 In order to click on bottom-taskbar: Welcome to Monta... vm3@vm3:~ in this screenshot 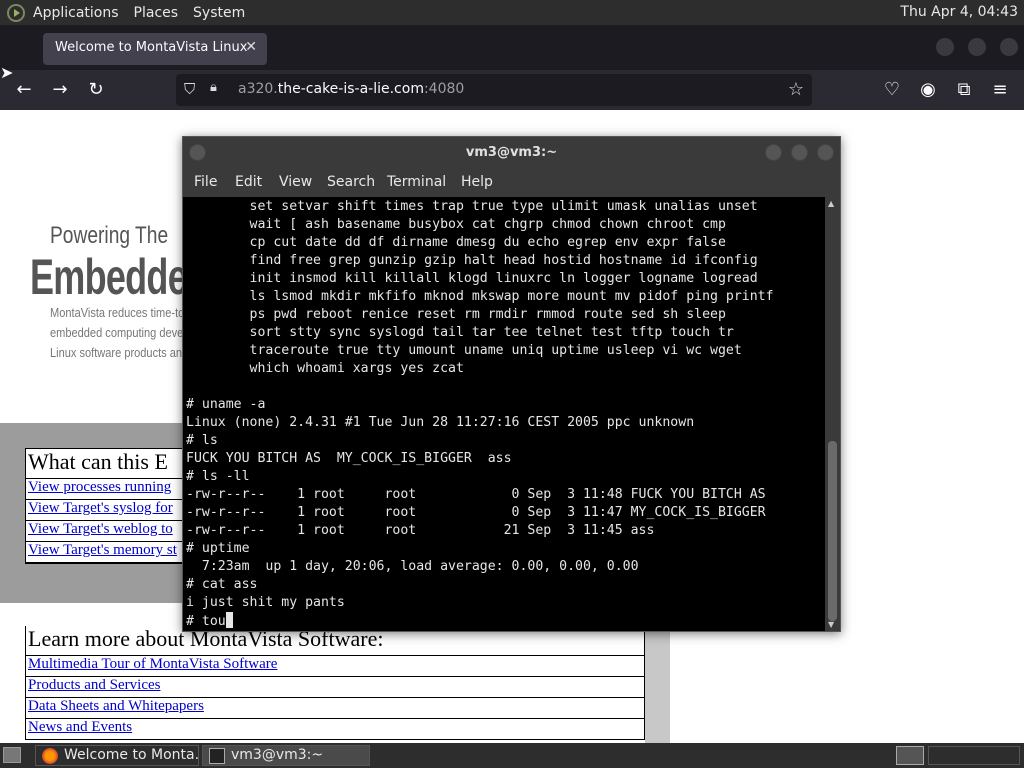, I will do `click(512, 755)`.